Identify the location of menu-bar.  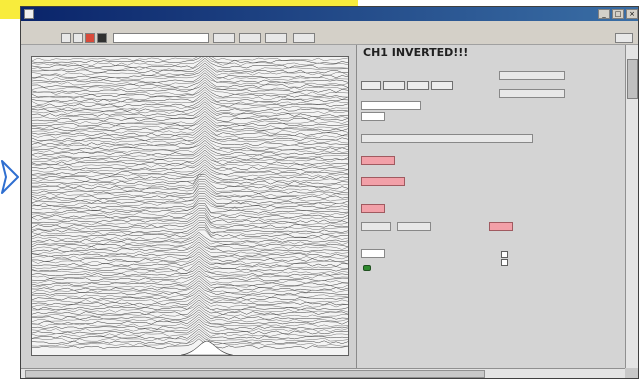
(329, 26).